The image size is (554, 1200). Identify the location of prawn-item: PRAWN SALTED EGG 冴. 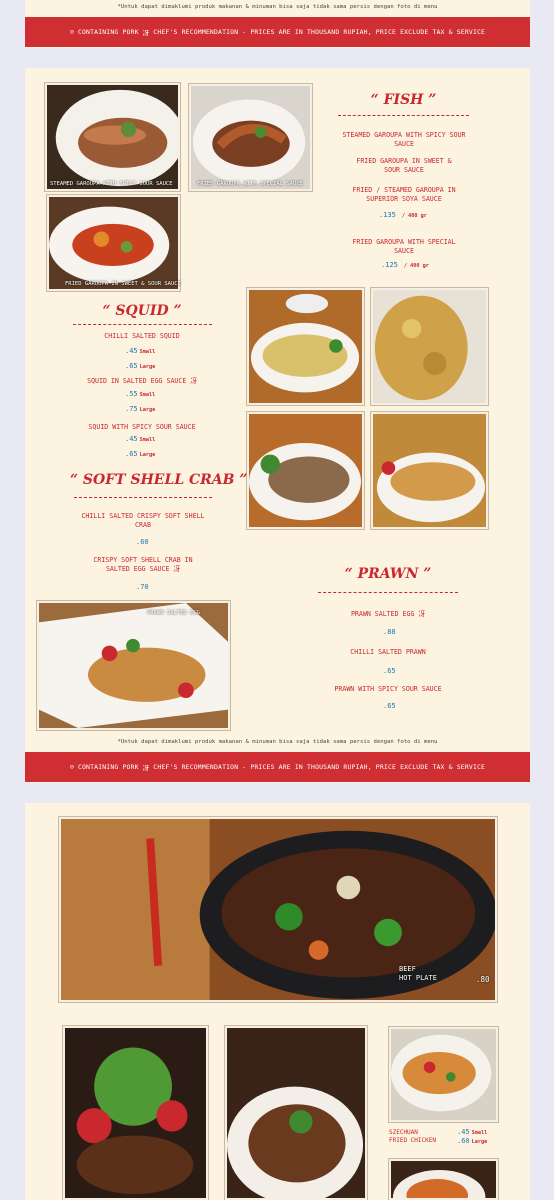
(388, 614).